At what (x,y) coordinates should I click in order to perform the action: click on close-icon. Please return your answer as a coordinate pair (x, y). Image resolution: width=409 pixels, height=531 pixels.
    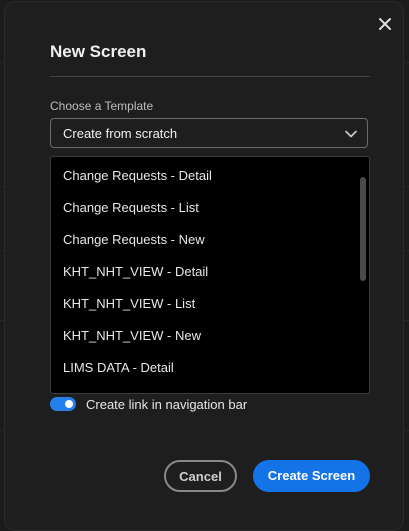
    Looking at the image, I should click on (385, 24).